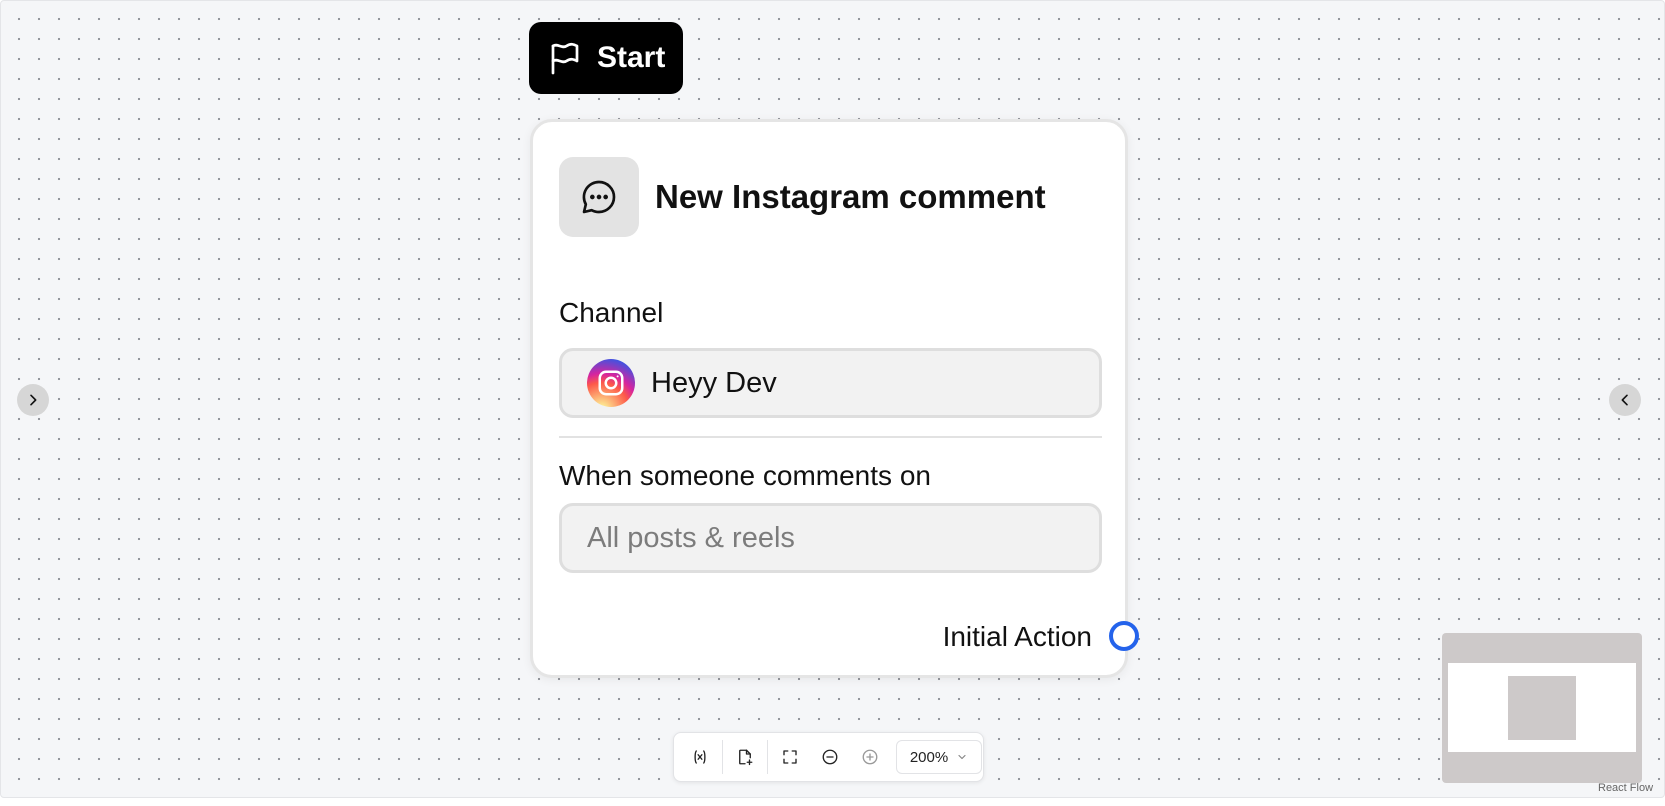 This screenshot has height=806, width=1665. I want to click on chevron-right-icon, so click(33, 400).